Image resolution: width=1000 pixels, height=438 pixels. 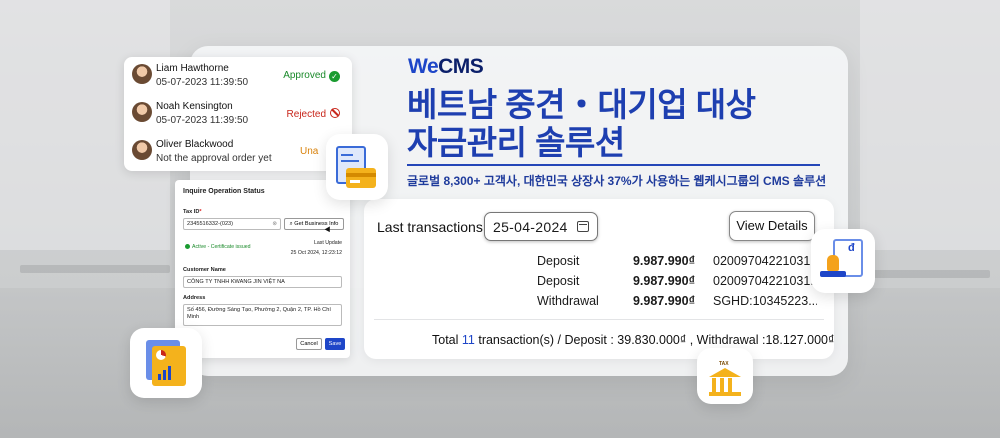 I want to click on required-marker: *, so click(x=200, y=212).